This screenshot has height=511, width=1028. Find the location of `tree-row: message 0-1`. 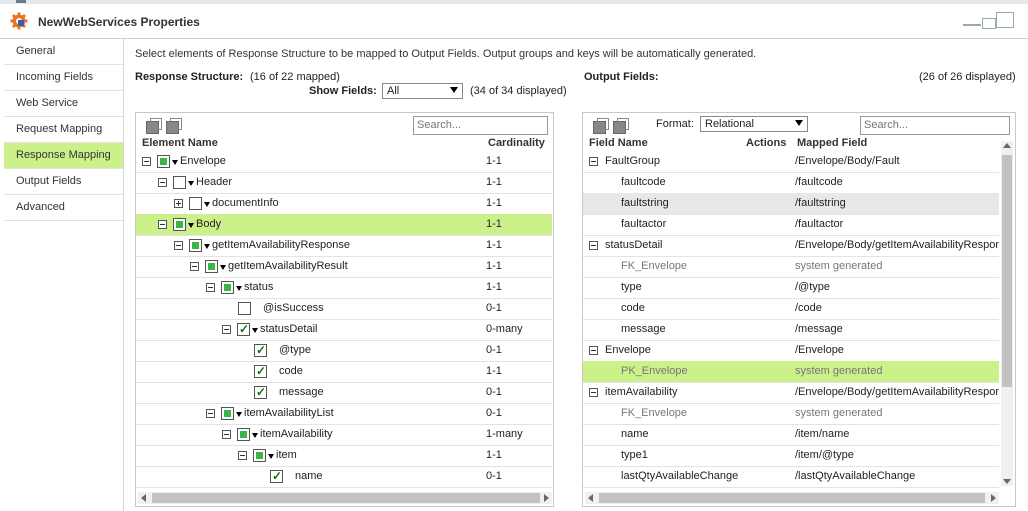

tree-row: message 0-1 is located at coordinates (344, 393).